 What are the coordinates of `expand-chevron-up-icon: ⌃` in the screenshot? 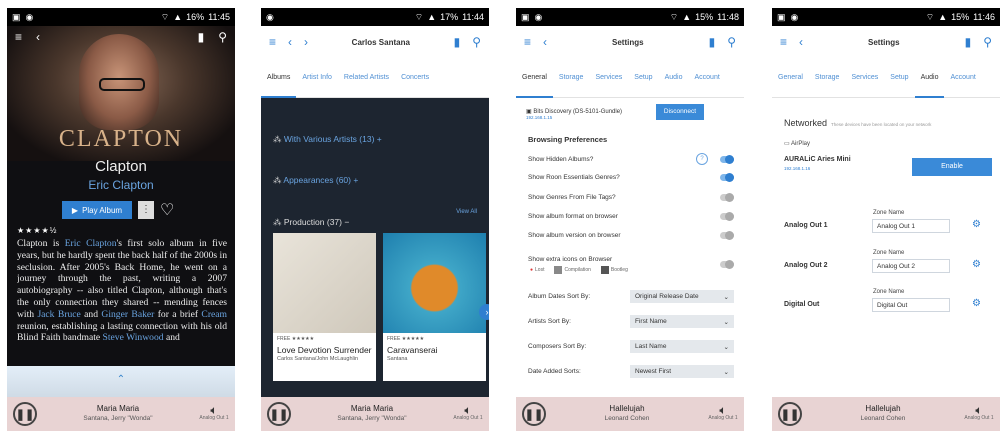 It's located at (121, 381).